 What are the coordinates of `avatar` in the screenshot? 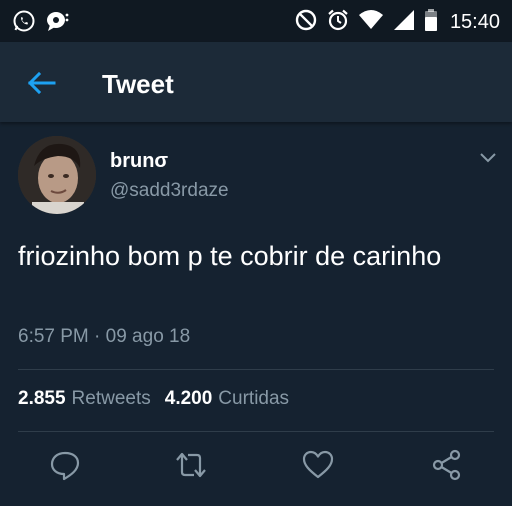 It's located at (57, 175).